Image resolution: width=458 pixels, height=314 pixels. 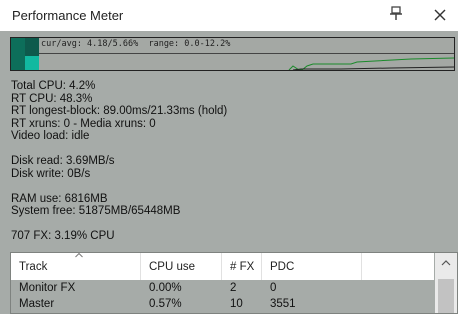 What do you see at coordinates (371, 63) in the screenshot?
I see `cpu-history-graph` at bounding box center [371, 63].